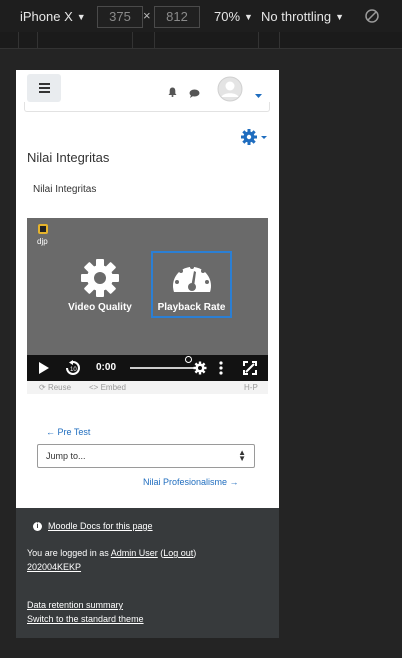  I want to click on breadcrumb-container, so click(147, 107).